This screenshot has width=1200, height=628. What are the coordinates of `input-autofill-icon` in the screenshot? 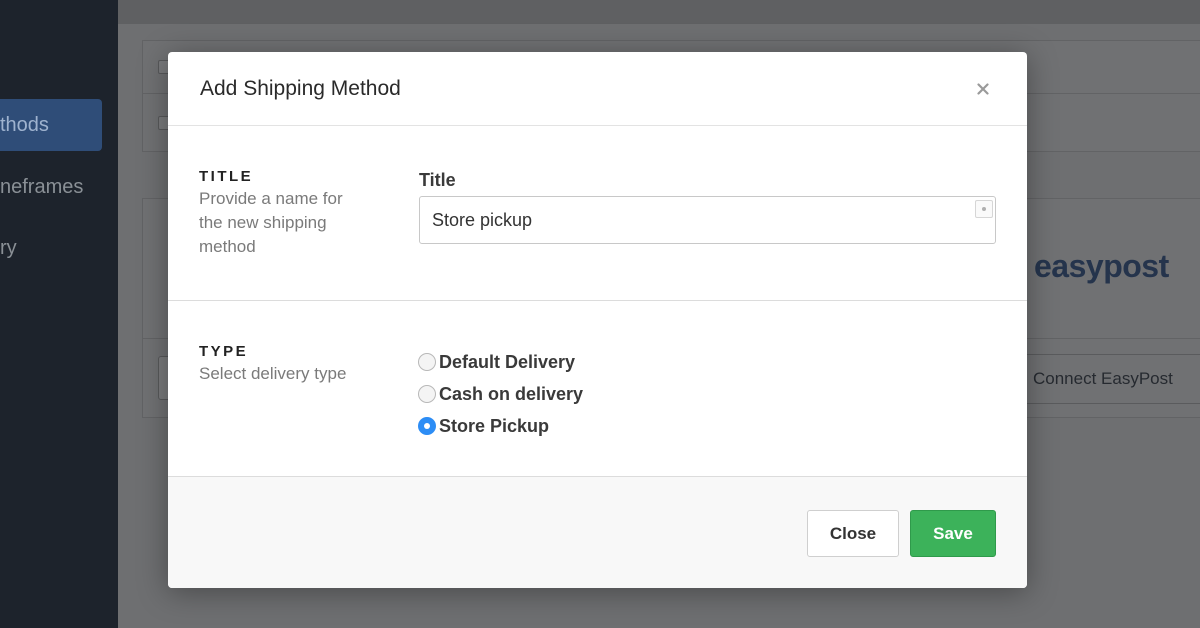 It's located at (984, 209).